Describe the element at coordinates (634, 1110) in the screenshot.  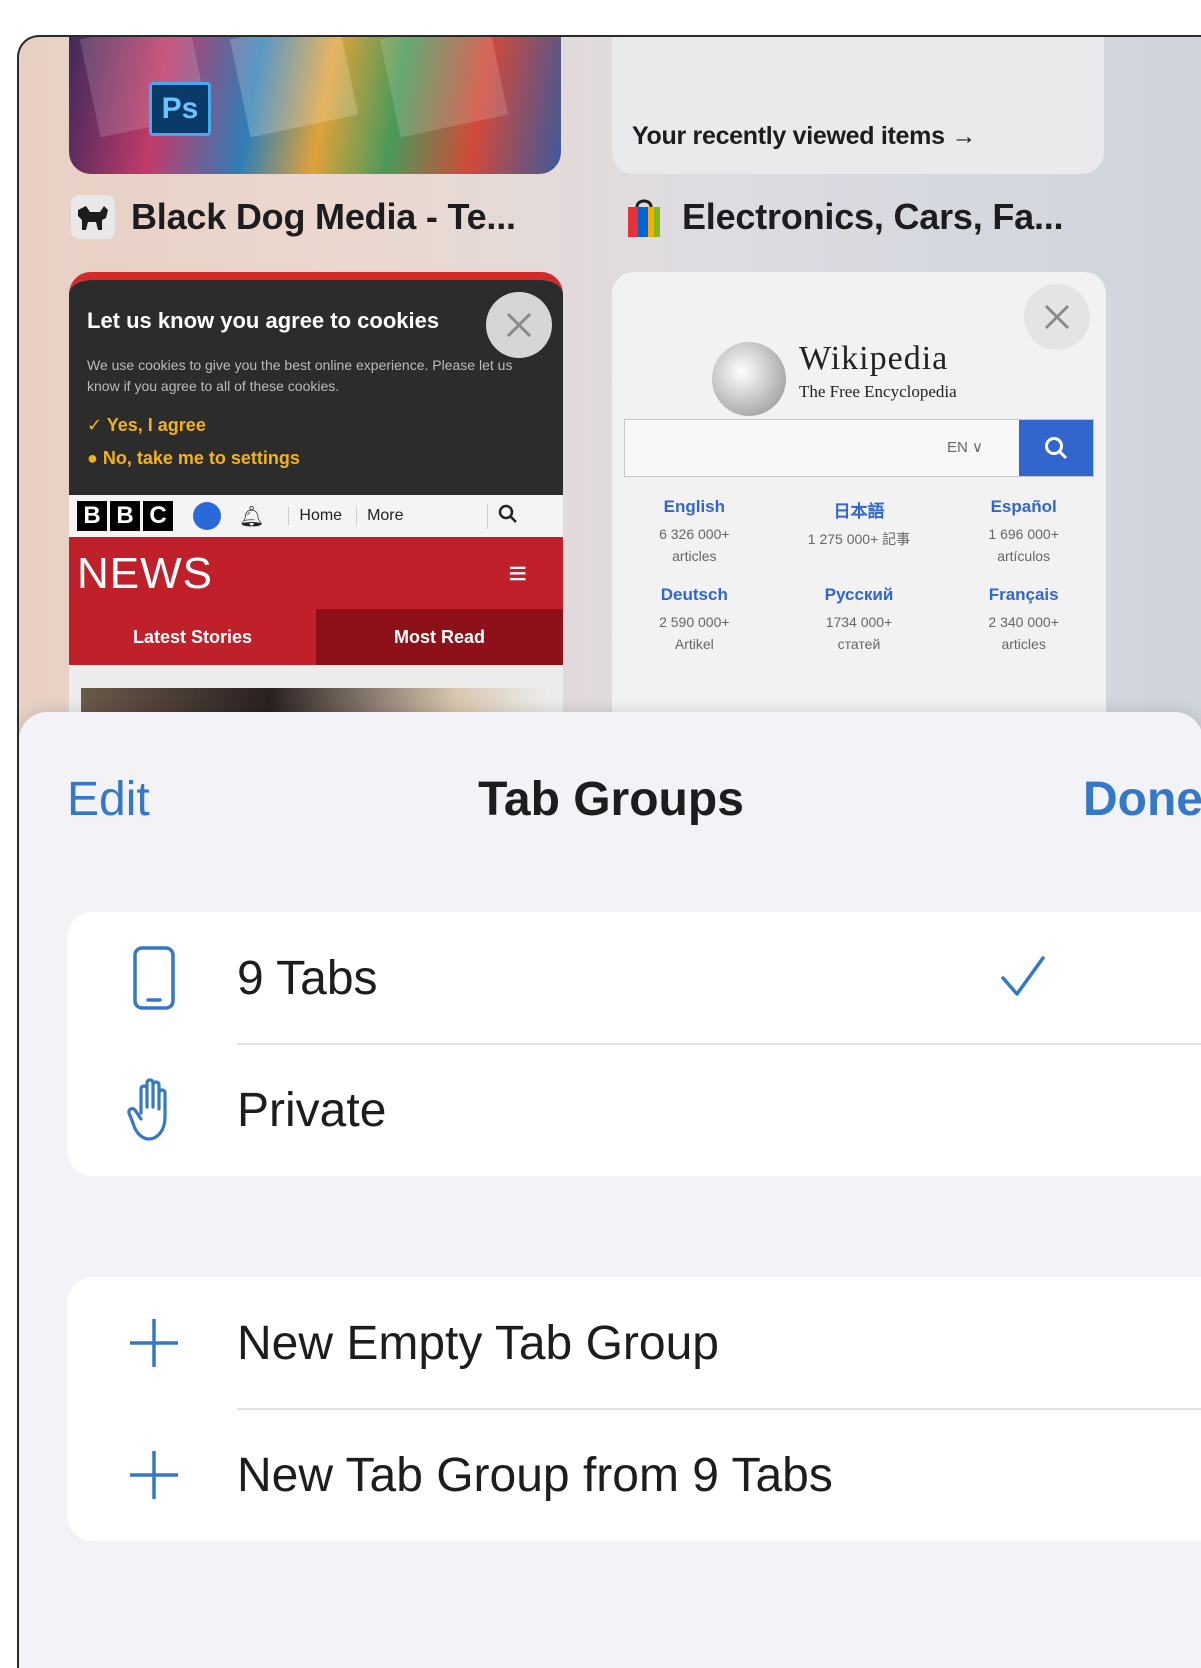
I see `tab-group-row-private: Private` at that location.